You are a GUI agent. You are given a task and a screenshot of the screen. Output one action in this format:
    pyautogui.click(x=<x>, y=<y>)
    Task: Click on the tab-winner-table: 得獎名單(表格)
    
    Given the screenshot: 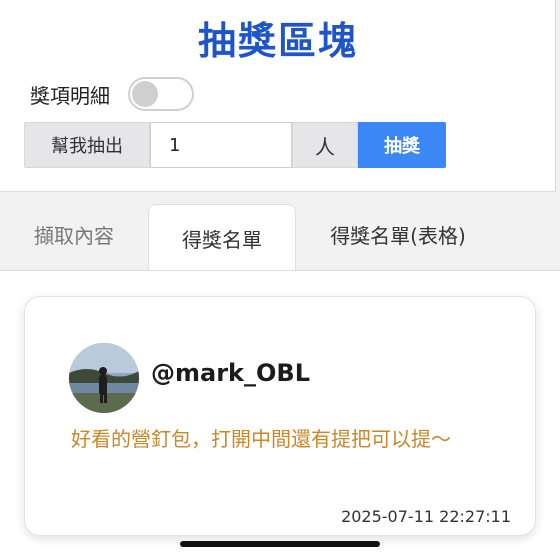 What is the action you would take?
    pyautogui.click(x=398, y=234)
    